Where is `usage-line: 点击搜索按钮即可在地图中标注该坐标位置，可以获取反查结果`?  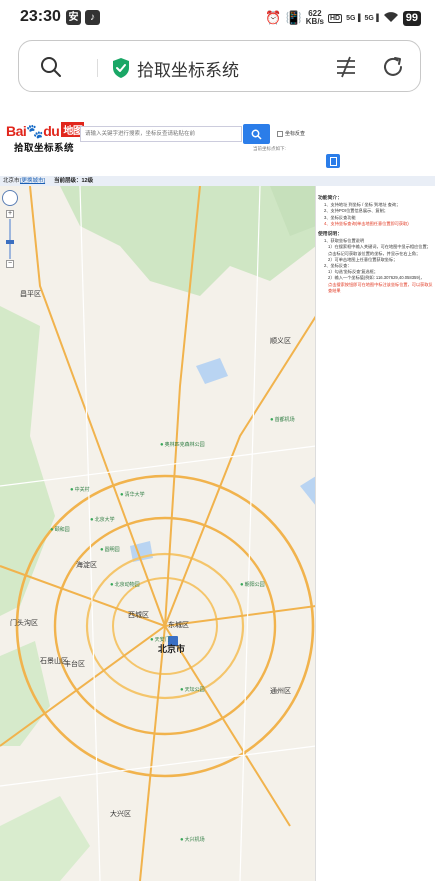
usage-line: 点击搜索按钮即可在地图中标注该坐标位置，可以获取反查结果 is located at coordinates (380, 287).